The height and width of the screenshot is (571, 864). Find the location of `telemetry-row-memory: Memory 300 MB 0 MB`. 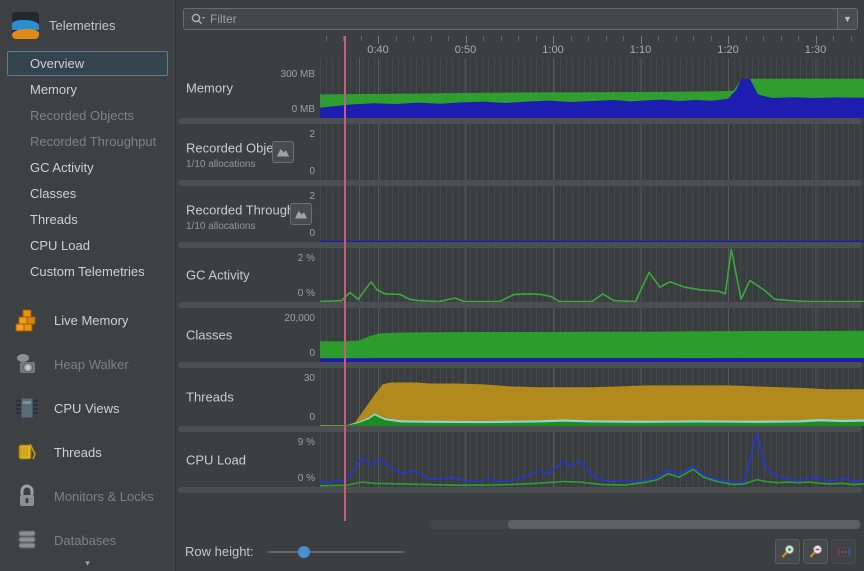

telemetry-row-memory: Memory 300 MB 0 MB is located at coordinates (520, 88).